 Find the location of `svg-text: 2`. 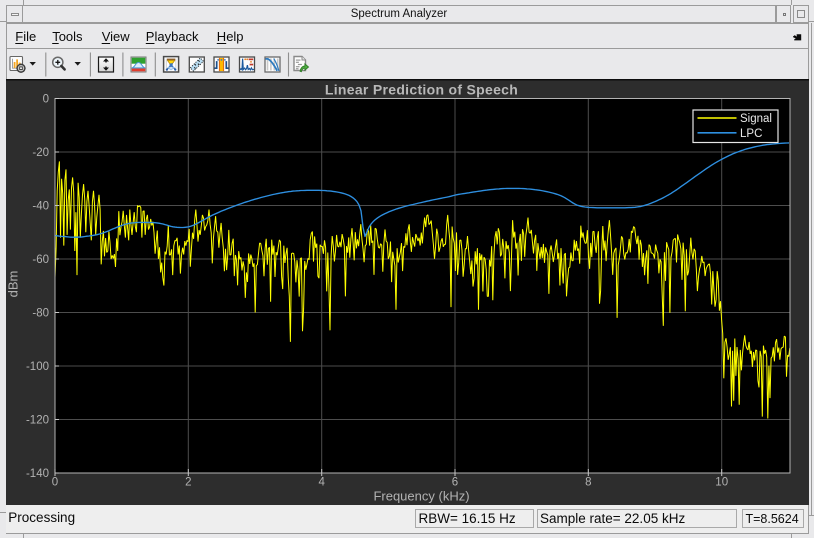

svg-text: 2 is located at coordinates (188, 483).